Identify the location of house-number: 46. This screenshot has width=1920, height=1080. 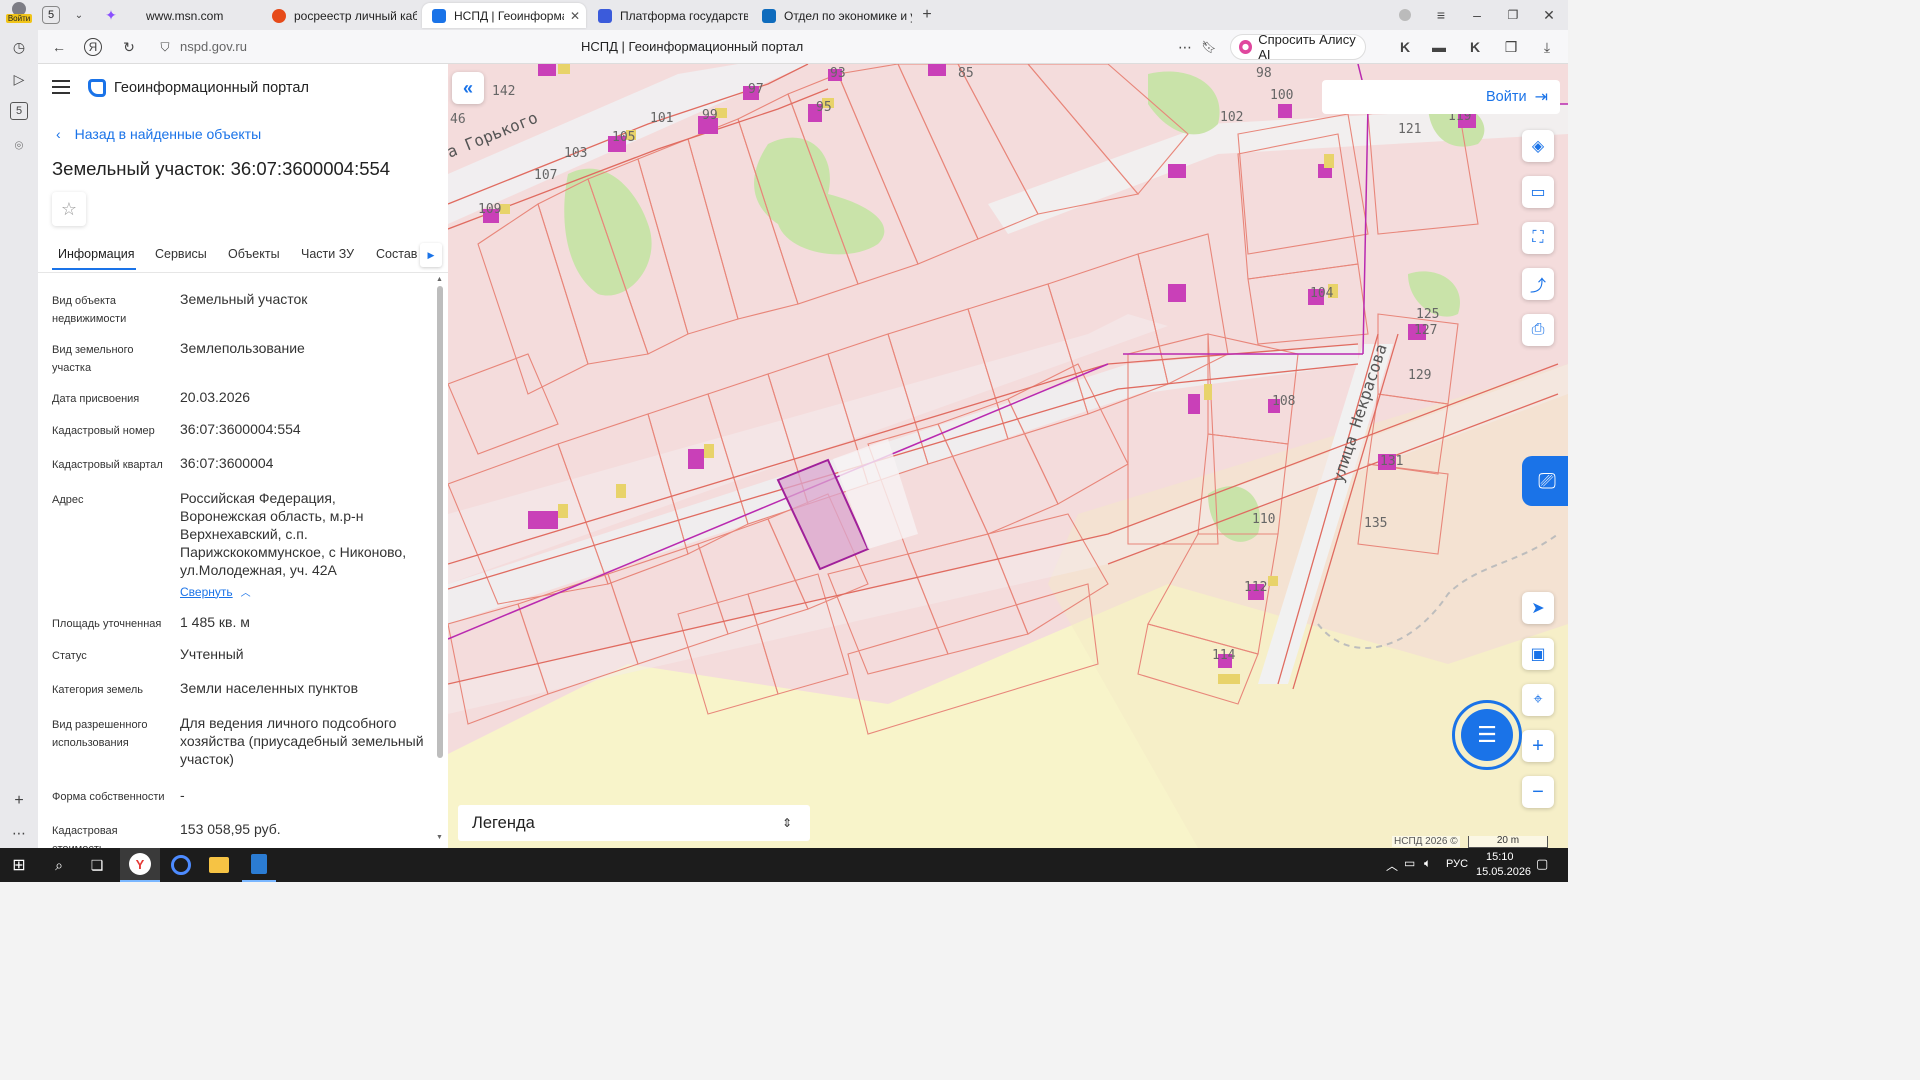
(458, 119).